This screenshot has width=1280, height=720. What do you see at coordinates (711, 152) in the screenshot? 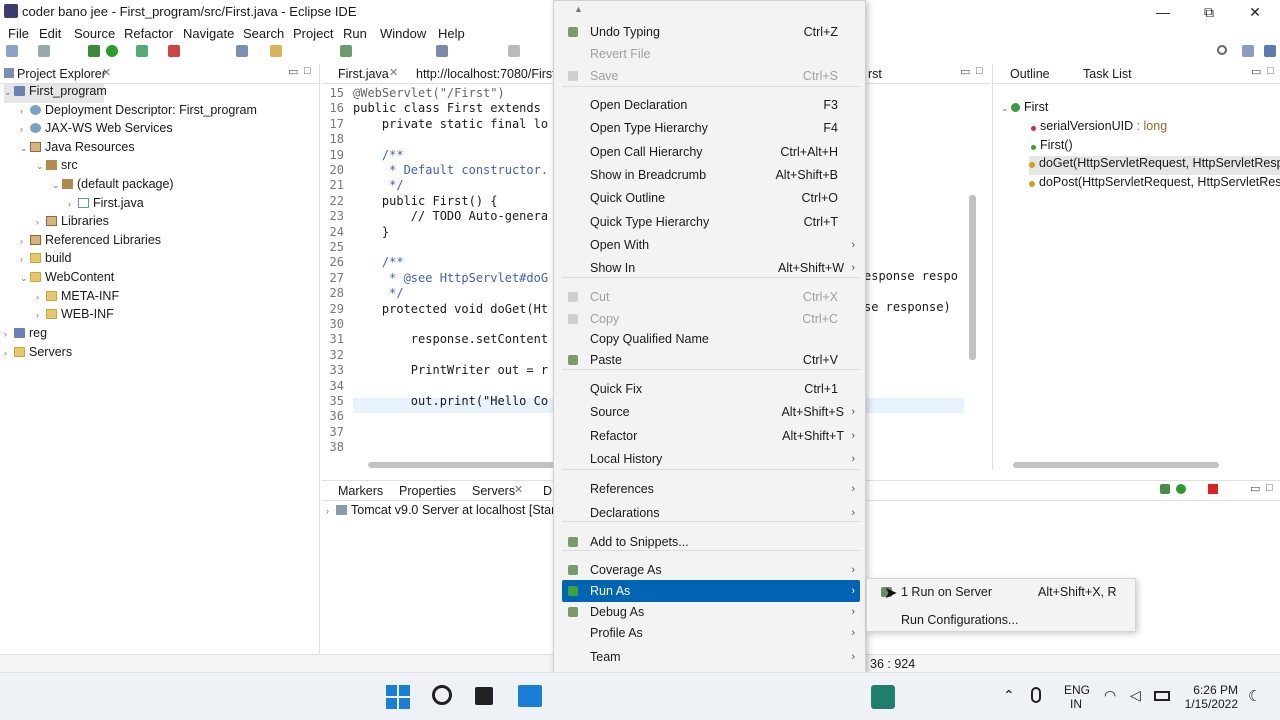
I see `menu-item-open-call-hierarchy: Open Call Hierarchy Ctrl+Alt+H` at bounding box center [711, 152].